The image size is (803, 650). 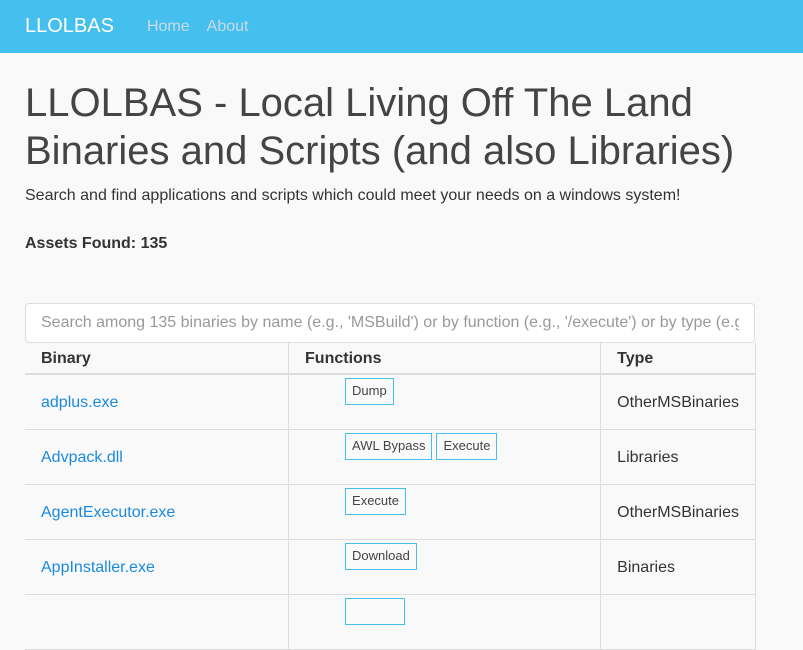 I want to click on table-row: adplus.exe Dump OtherMSBinaries, so click(x=390, y=402).